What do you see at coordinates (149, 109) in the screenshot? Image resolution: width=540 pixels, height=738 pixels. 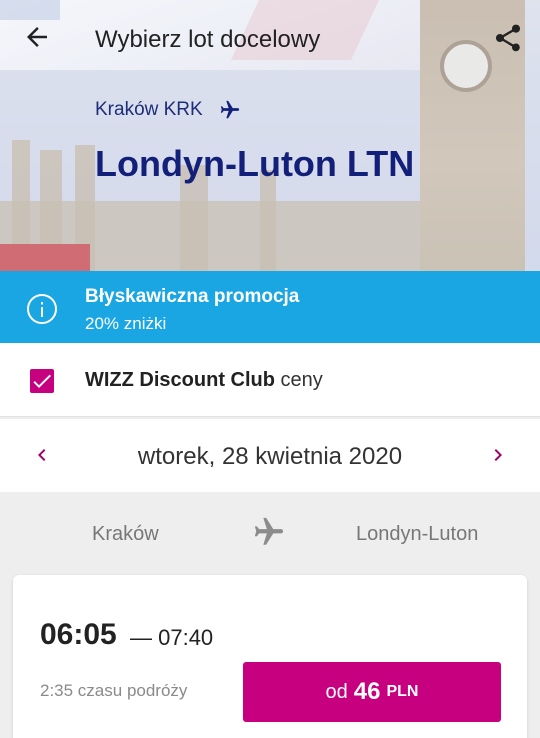 I see `origin-airport: Kraków KRK` at bounding box center [149, 109].